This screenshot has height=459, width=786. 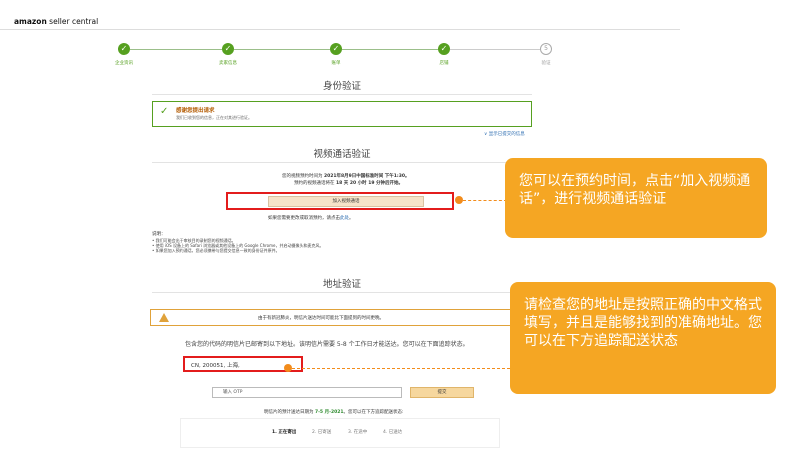 What do you see at coordinates (342, 114) in the screenshot?
I see `success-message-box` at bounding box center [342, 114].